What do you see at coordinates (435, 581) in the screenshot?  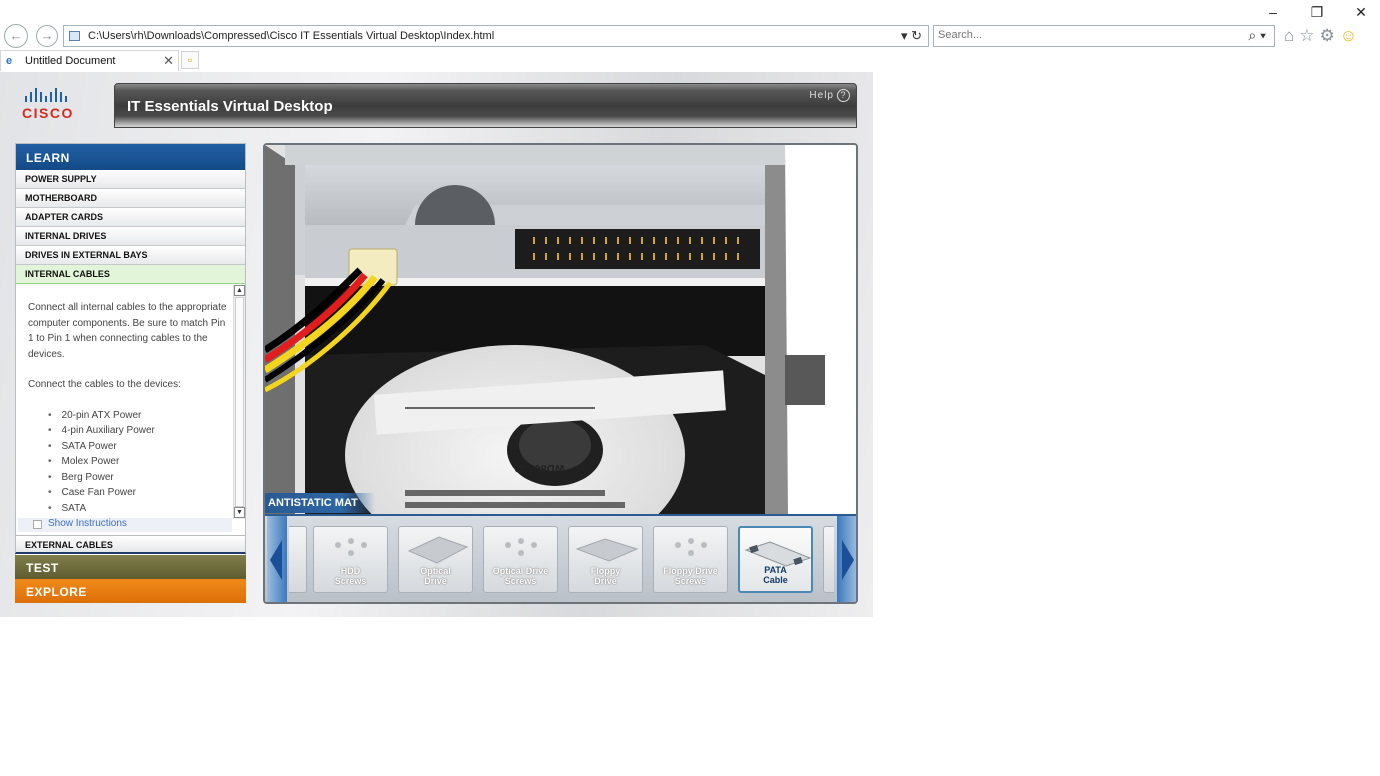 I see `tray-item-sublabel: Drive` at bounding box center [435, 581].